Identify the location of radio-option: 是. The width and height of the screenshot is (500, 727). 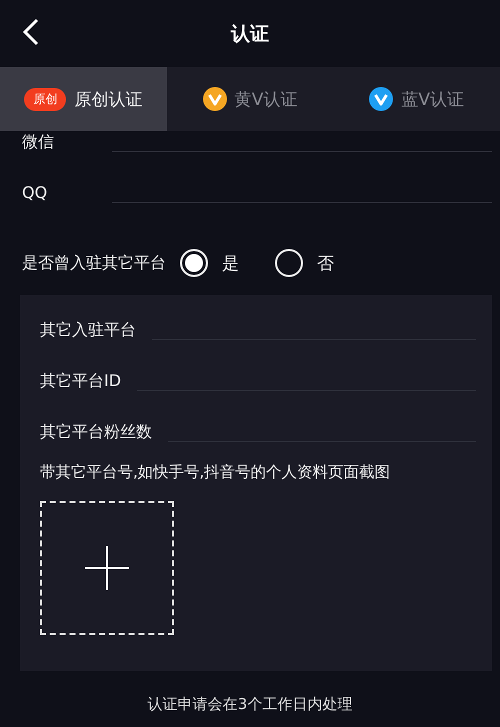
(209, 263).